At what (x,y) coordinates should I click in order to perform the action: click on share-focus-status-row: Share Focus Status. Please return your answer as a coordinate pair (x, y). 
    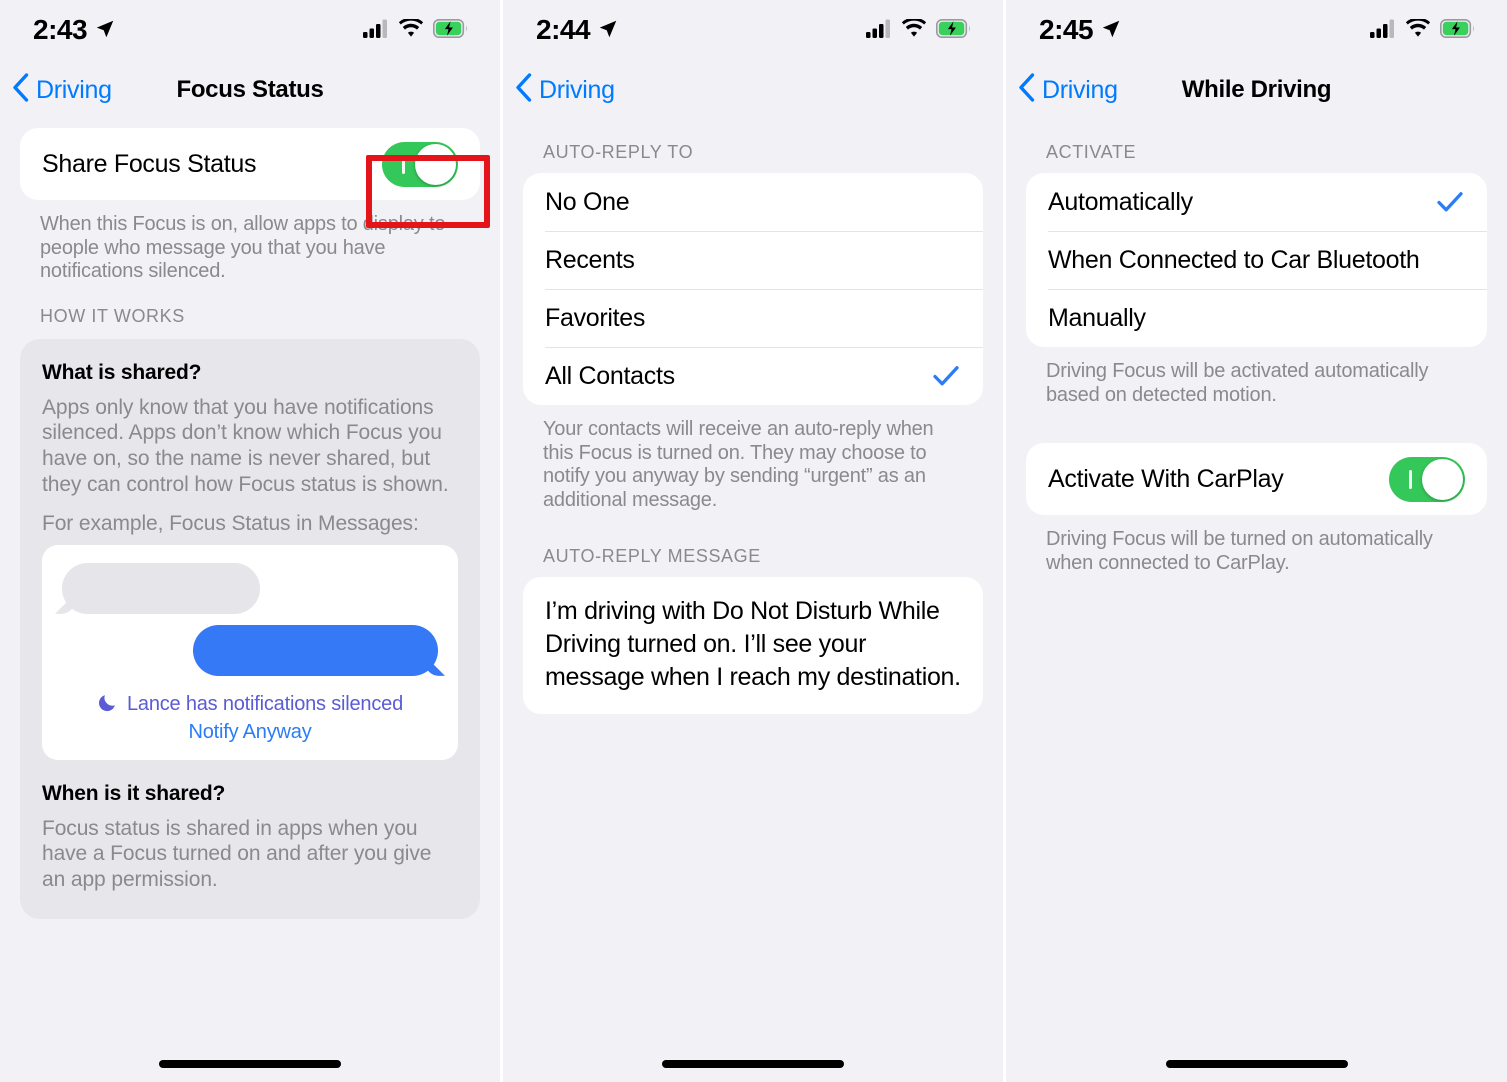
    Looking at the image, I should click on (250, 164).